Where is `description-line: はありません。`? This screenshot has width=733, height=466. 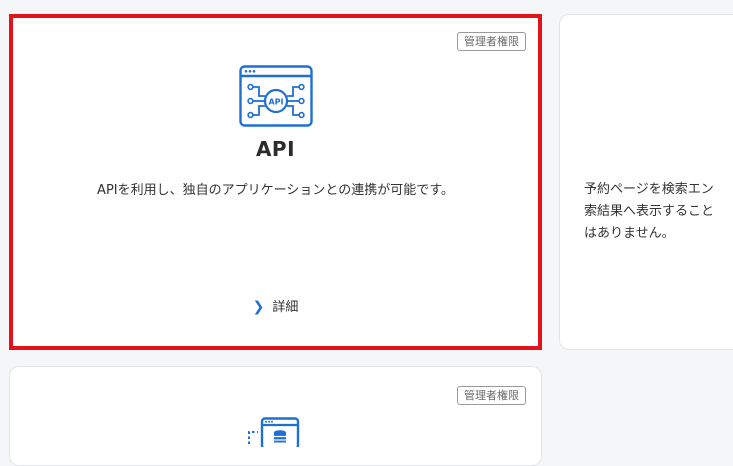 description-line: はありません。 is located at coordinates (629, 233).